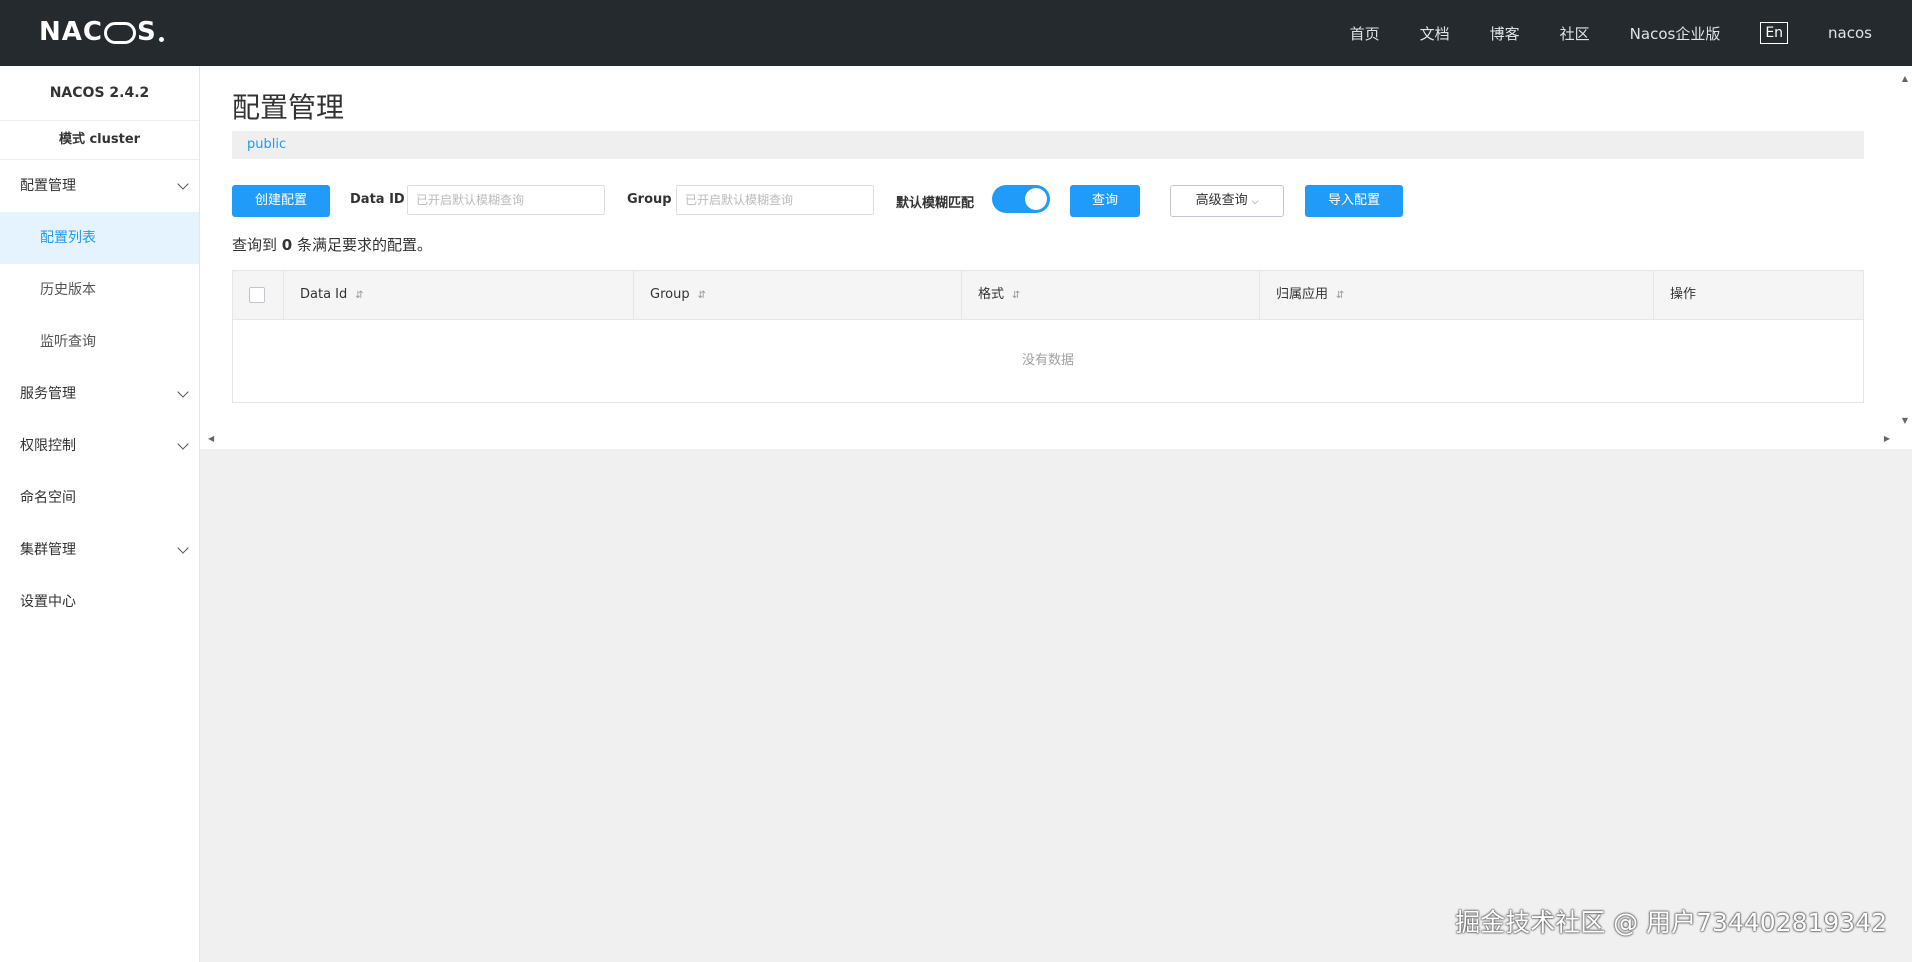 Image resolution: width=1912 pixels, height=962 pixels. I want to click on sidebar-item-namespace: 命名空间, so click(99, 498).